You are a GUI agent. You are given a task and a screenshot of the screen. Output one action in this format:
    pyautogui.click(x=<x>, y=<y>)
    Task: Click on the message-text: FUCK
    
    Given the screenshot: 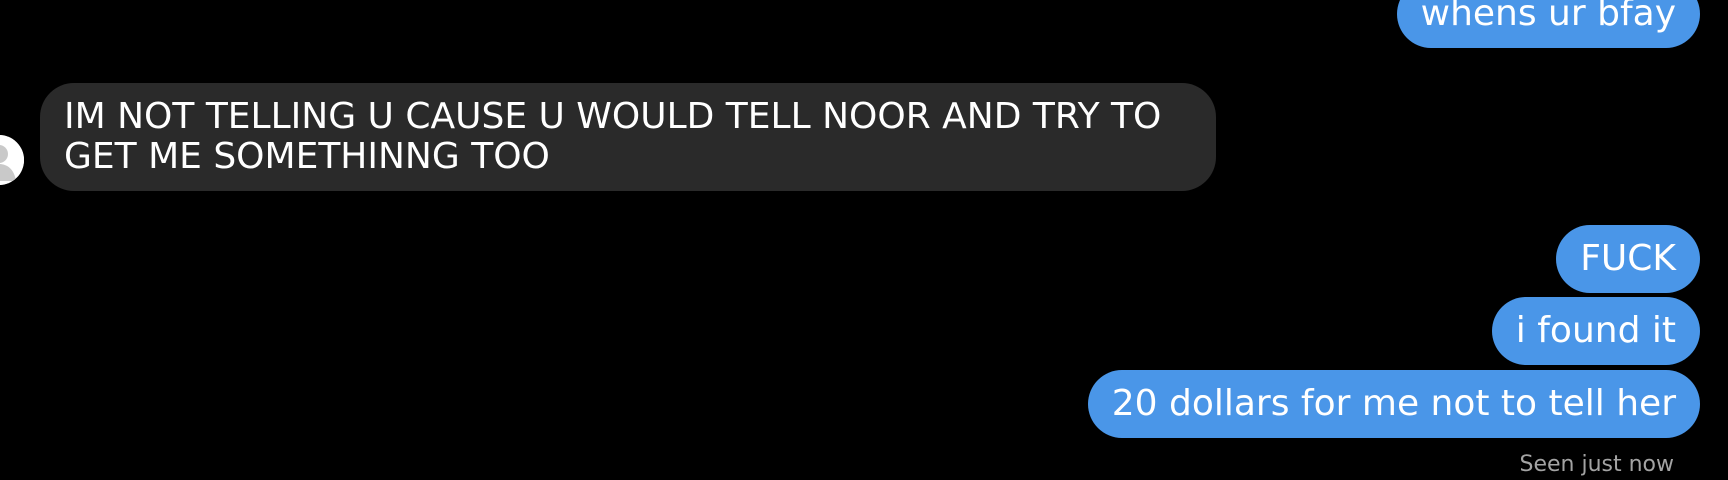 What is the action you would take?
    pyautogui.click(x=1628, y=258)
    